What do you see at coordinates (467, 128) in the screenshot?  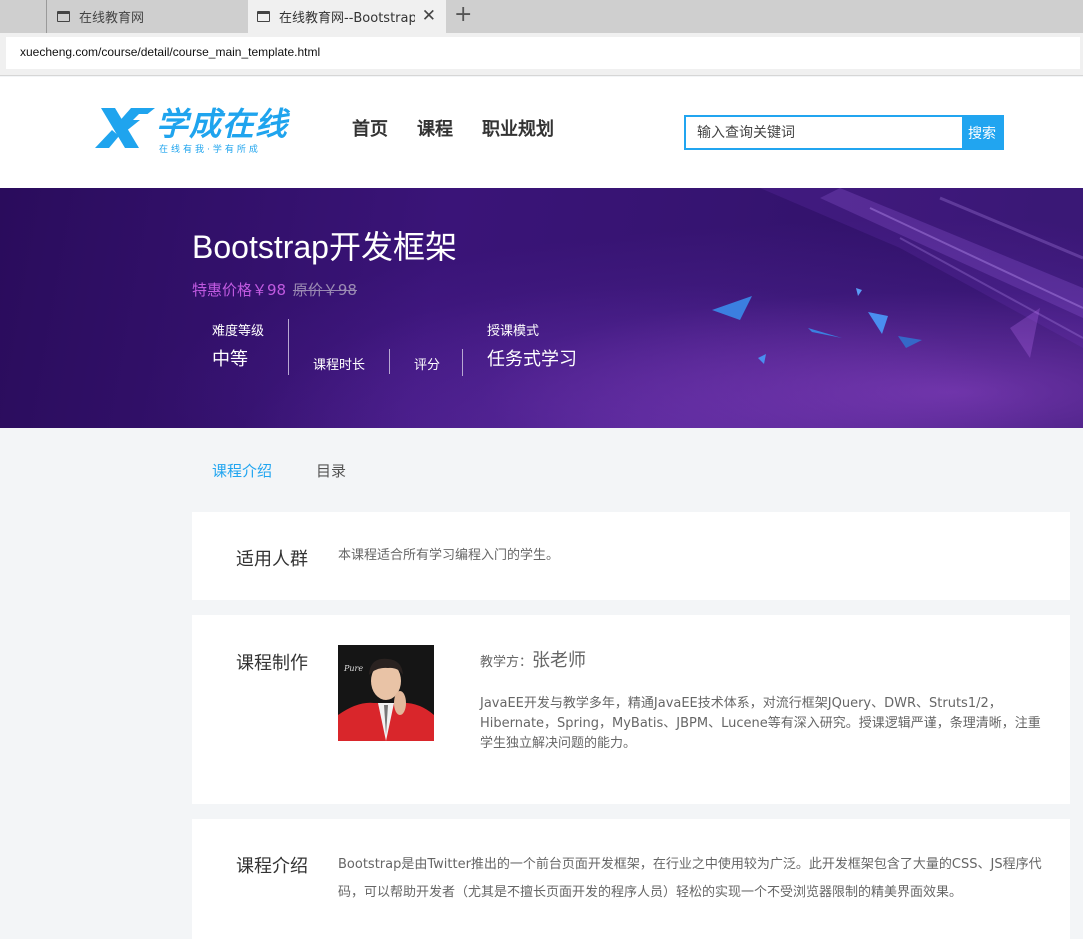 I see `main-nav: 首页 课程 职业规划` at bounding box center [467, 128].